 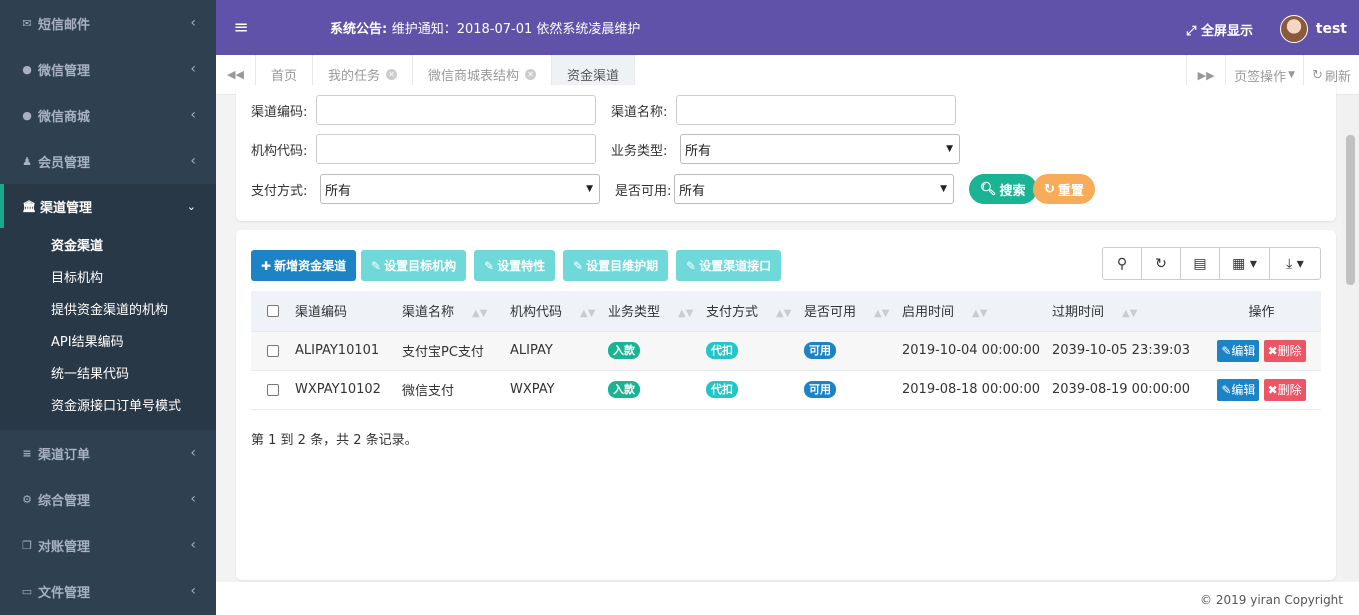 I want to click on search-icon: 🔍︎, so click(x=988, y=189).